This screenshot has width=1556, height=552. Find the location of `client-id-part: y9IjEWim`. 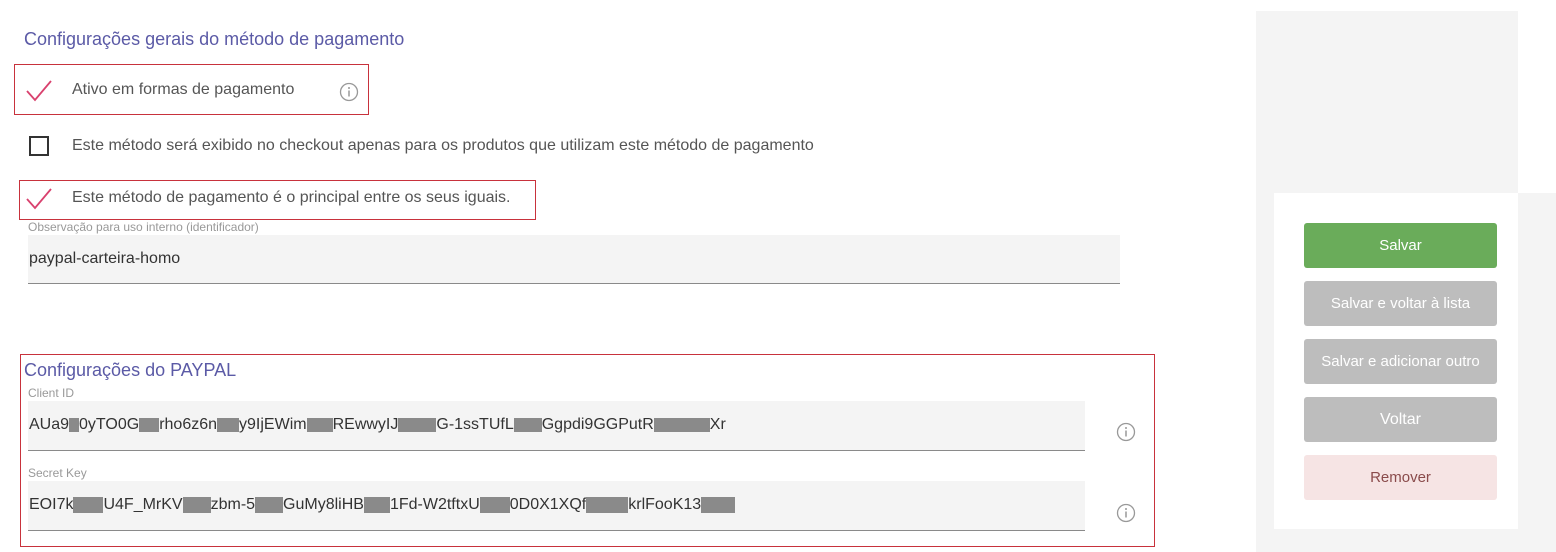

client-id-part: y9IjEWim is located at coordinates (273, 424).